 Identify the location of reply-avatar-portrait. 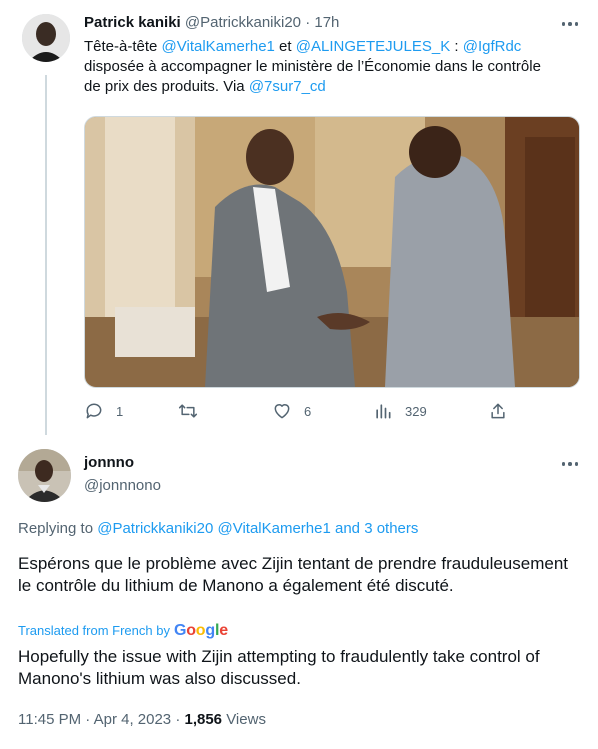
(44, 475).